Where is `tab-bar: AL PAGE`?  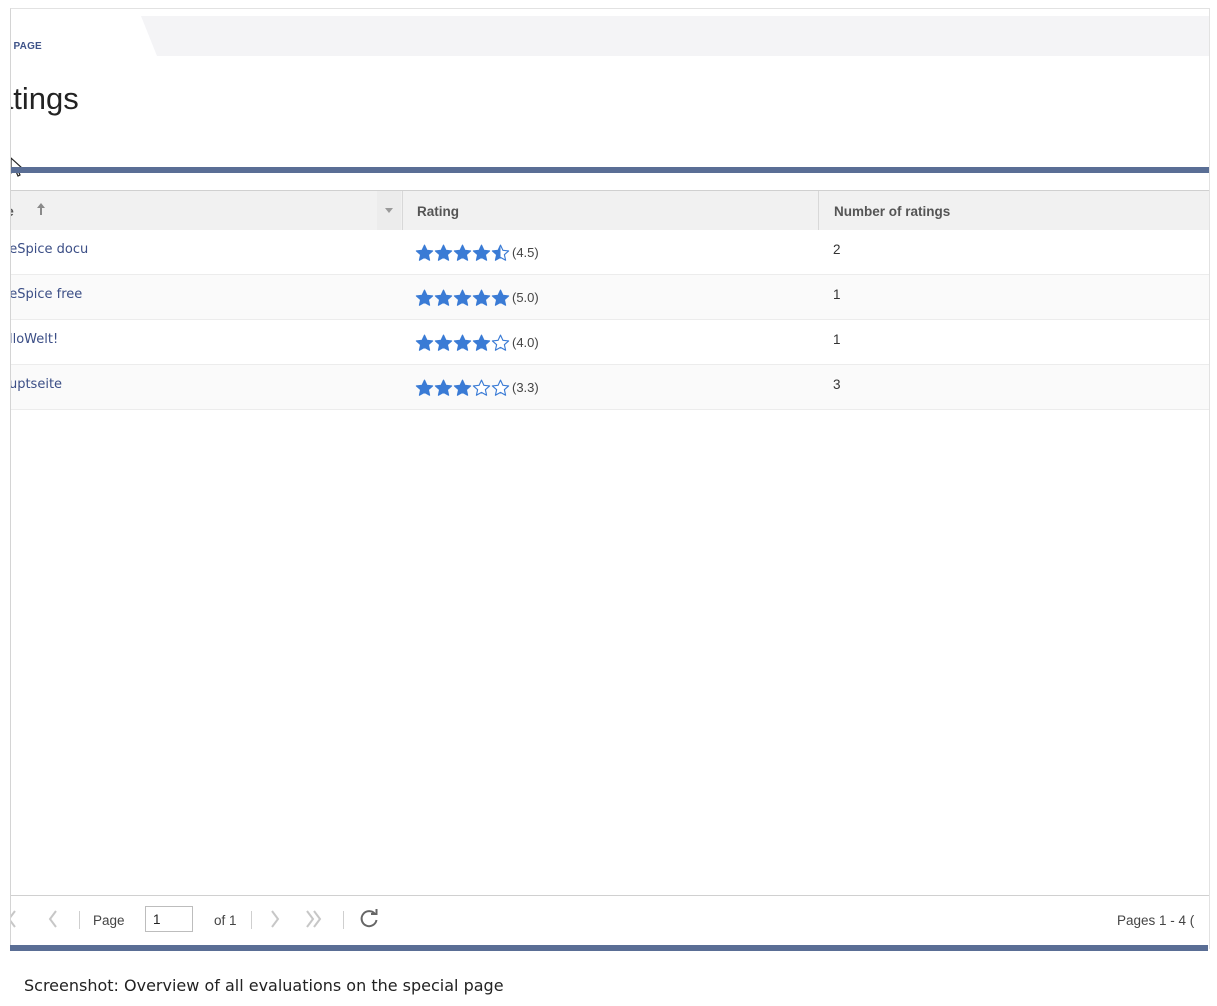 tab-bar: AL PAGE is located at coordinates (610, 36).